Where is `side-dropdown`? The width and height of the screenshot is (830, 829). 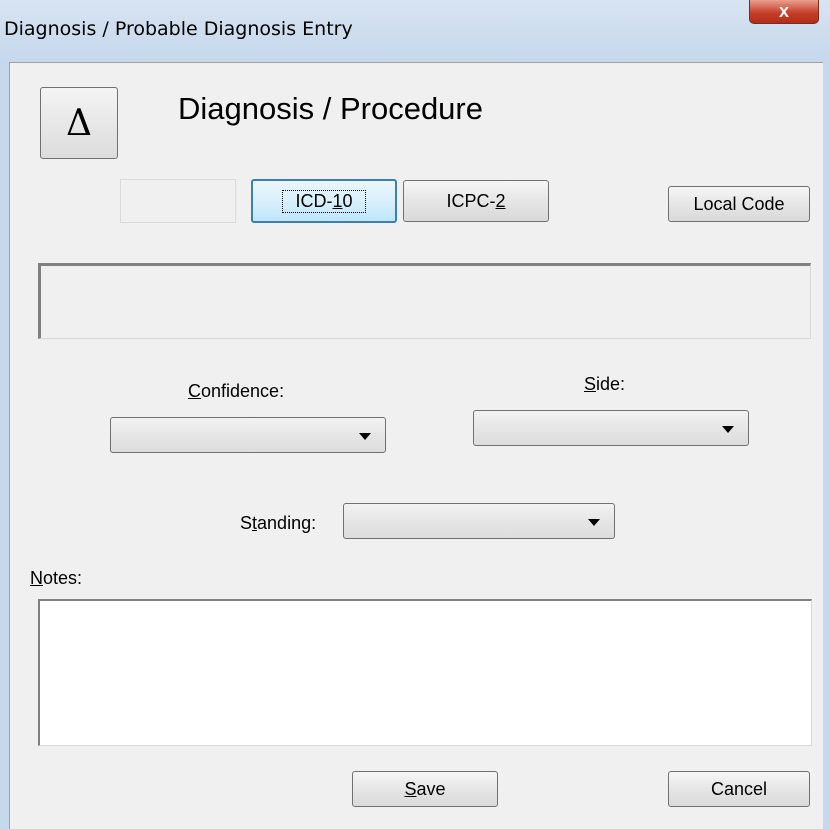 side-dropdown is located at coordinates (611, 428).